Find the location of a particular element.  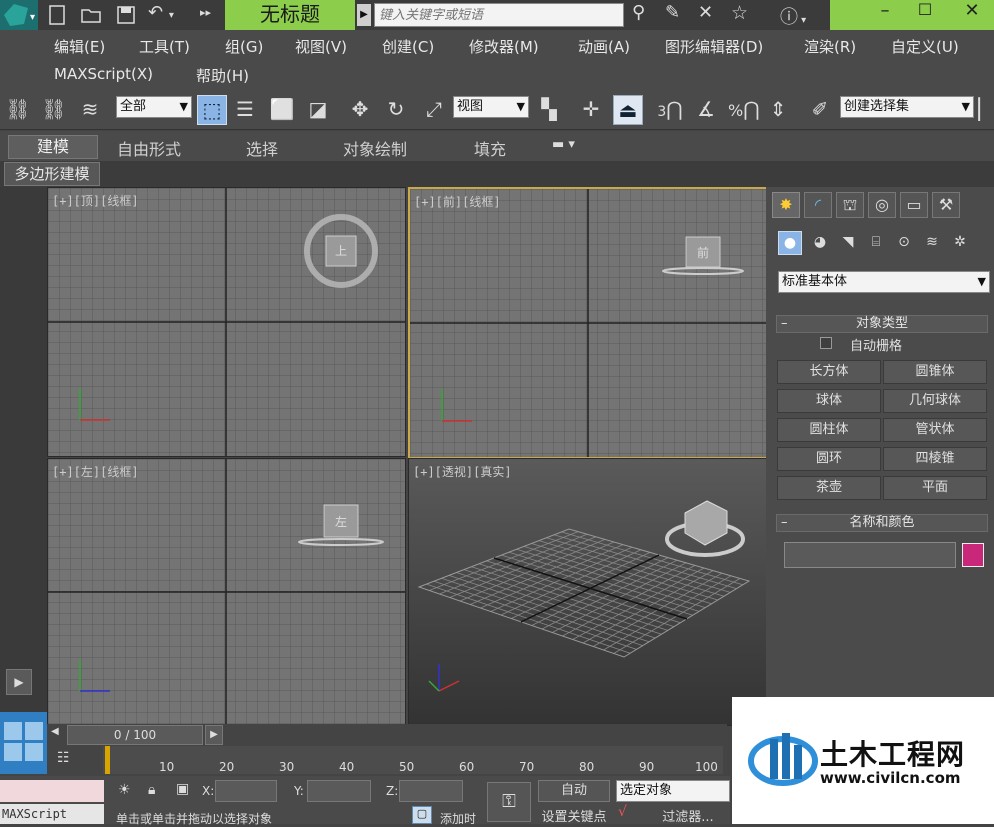

viewport-left-label: [+][左][线框] is located at coordinates (95, 471).